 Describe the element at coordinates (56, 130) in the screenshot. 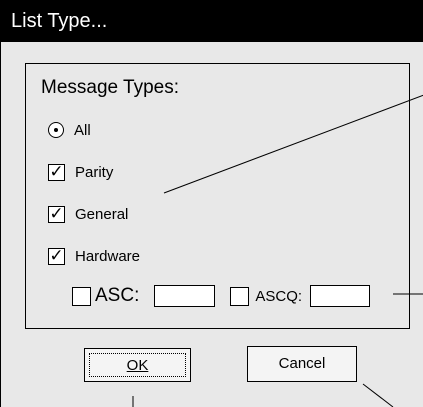

I see `all-radio` at that location.